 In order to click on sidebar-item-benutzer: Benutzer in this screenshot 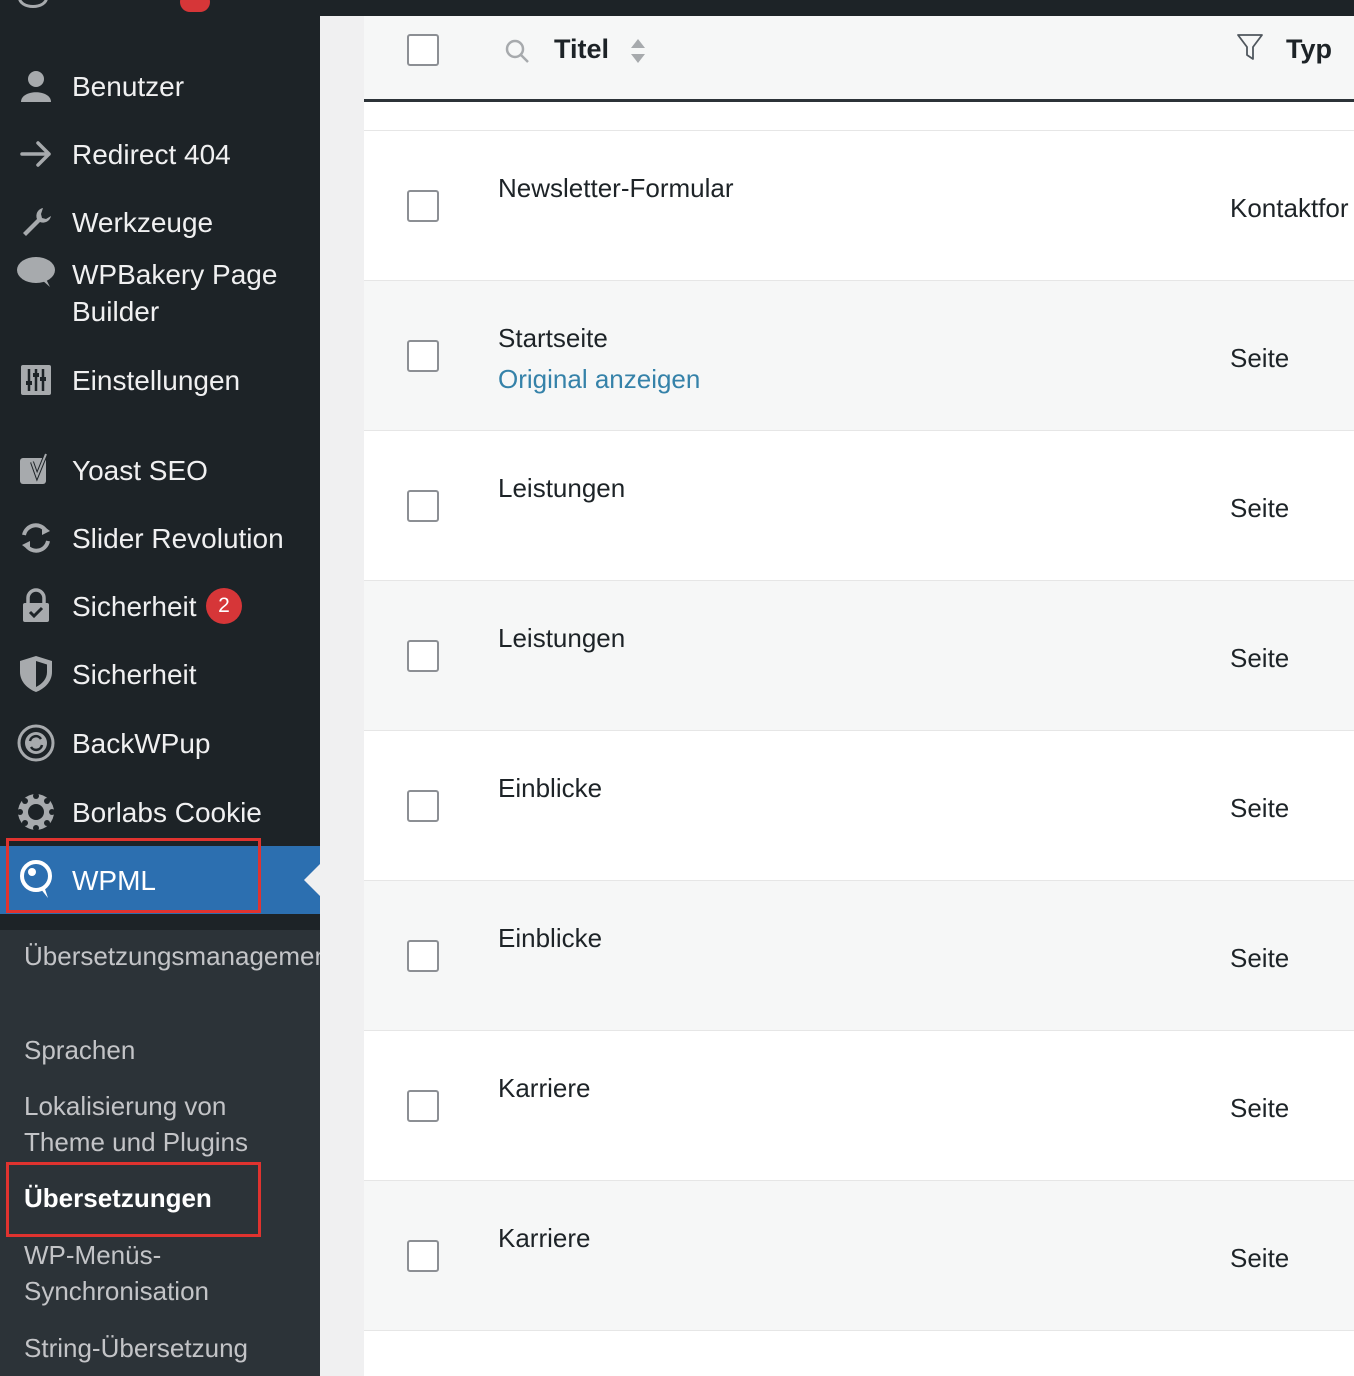, I will do `click(160, 86)`.